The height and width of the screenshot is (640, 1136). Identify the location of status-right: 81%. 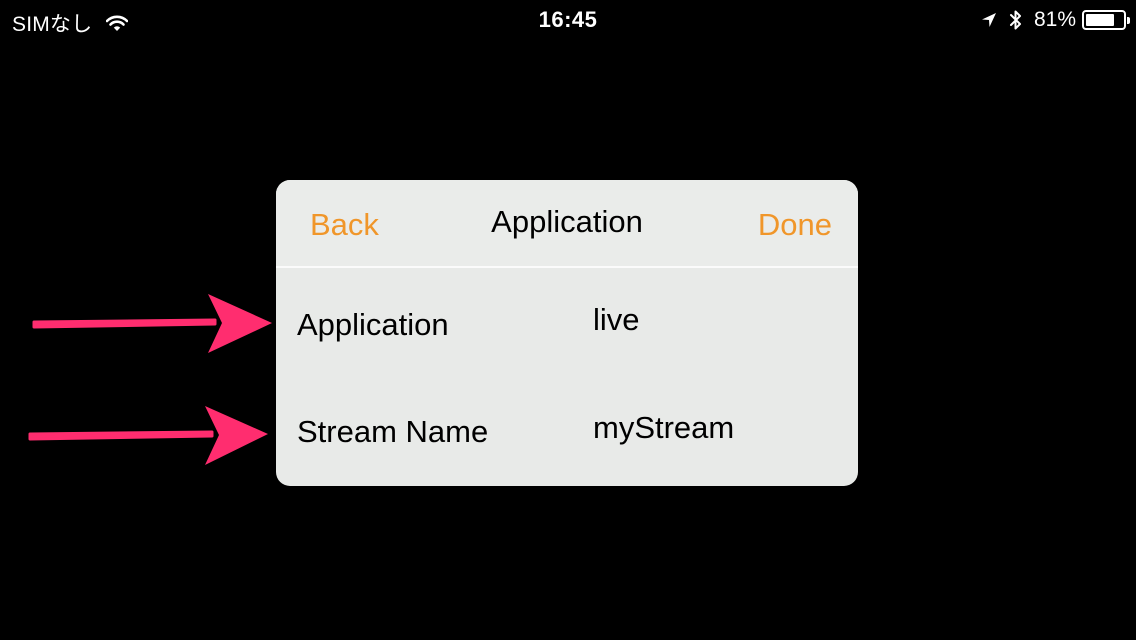
(1055, 20).